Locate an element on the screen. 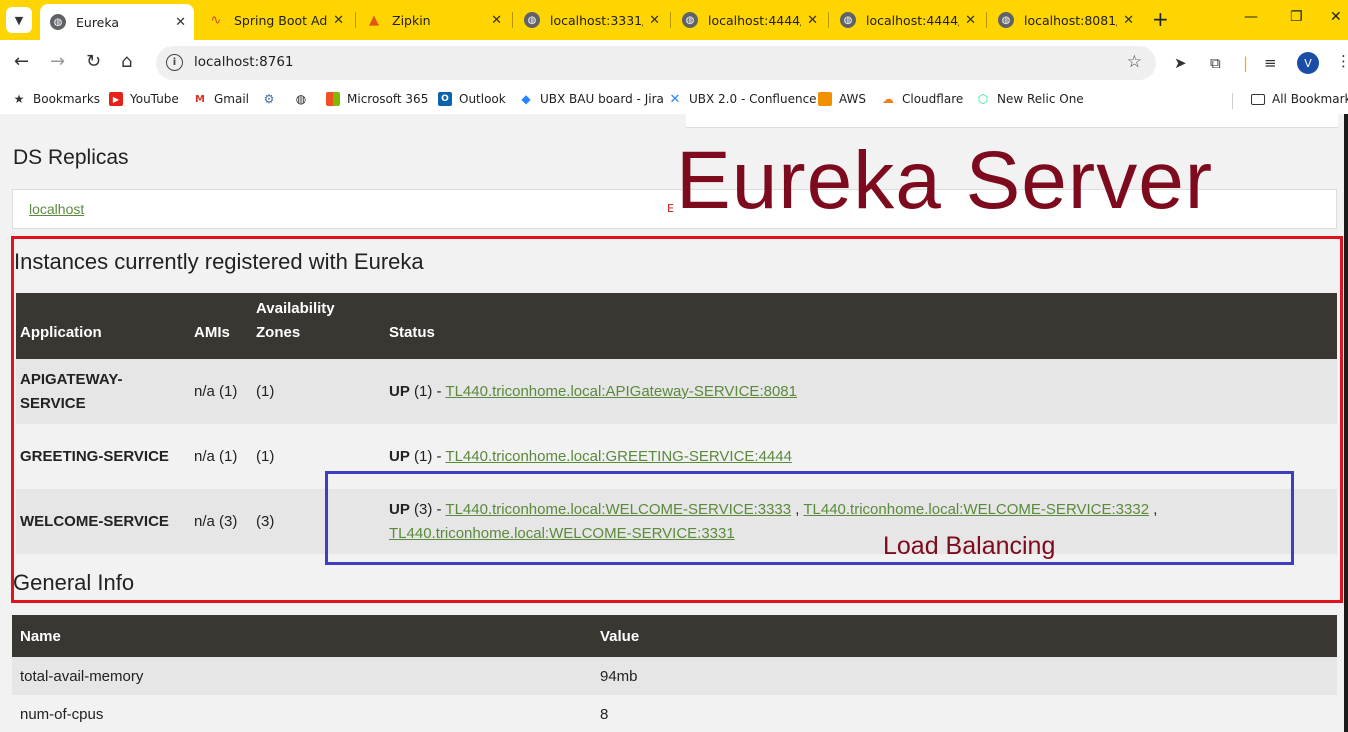 Image resolution: width=1348 pixels, height=732 pixels. app-name: APIGATEWAY-SERVICE is located at coordinates (103, 391).